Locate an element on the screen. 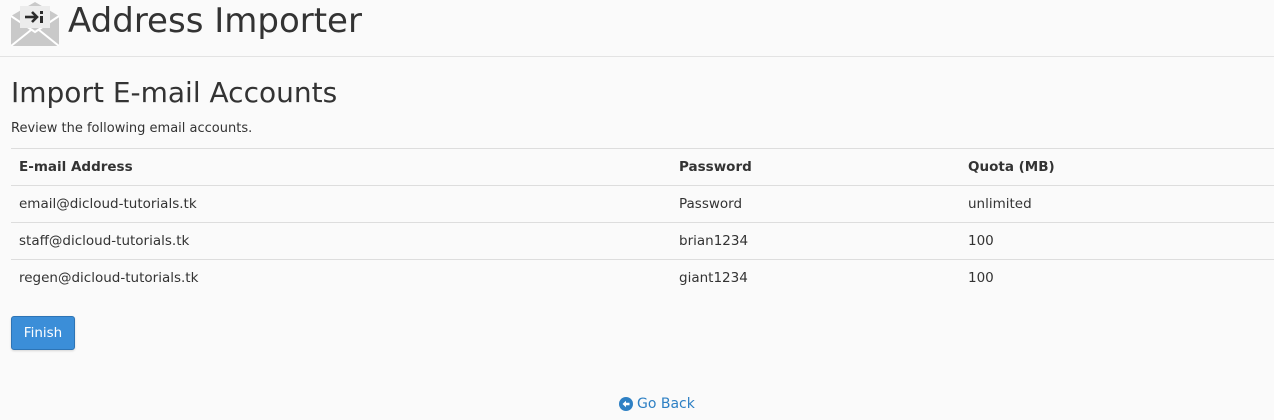 The image size is (1274, 420). password-cell: Password is located at coordinates (815, 204).